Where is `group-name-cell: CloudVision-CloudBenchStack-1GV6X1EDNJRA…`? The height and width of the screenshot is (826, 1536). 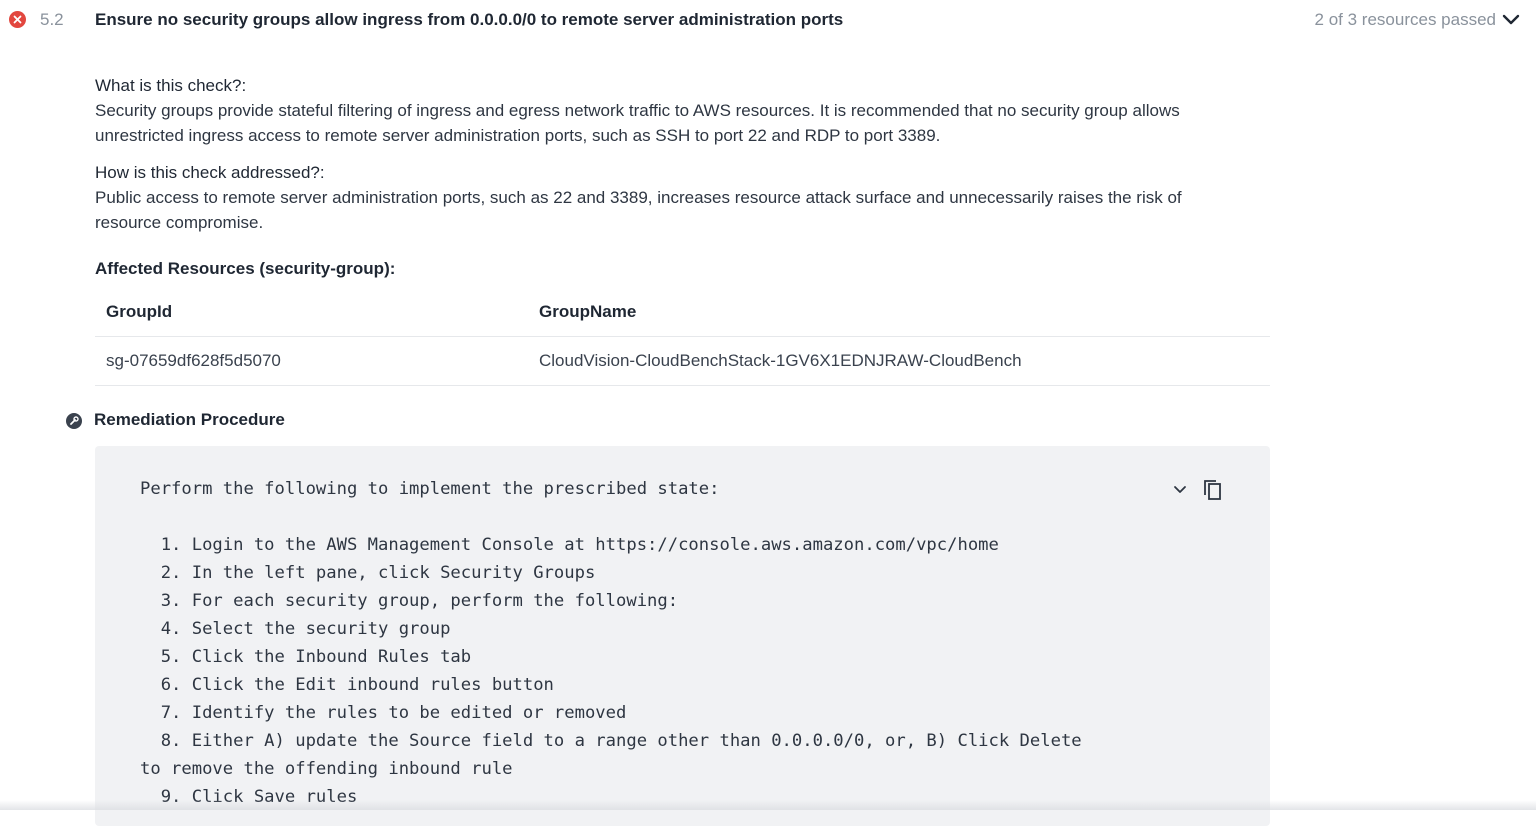 group-name-cell: CloudVision-CloudBenchStack-1GV6X1EDNJRA… is located at coordinates (780, 360).